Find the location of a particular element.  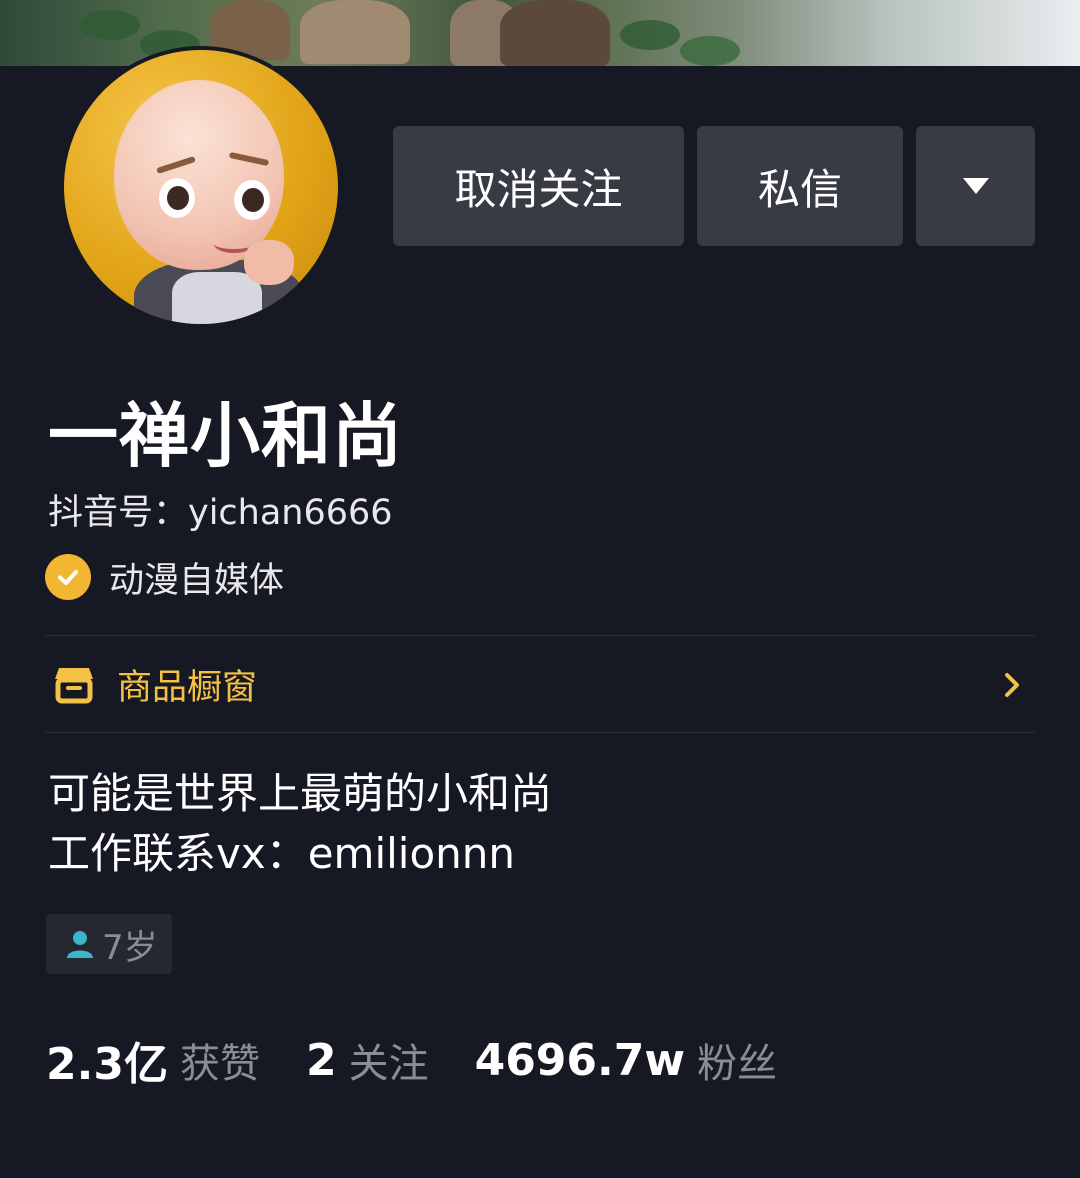

verification-row: 动漫自媒体 is located at coordinates (164, 577).